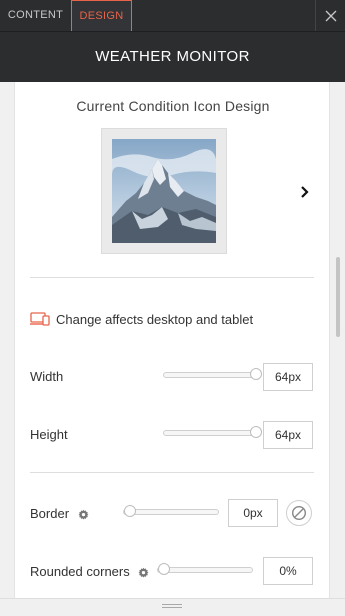  What do you see at coordinates (253, 513) in the screenshot?
I see `border-input: 0px` at bounding box center [253, 513].